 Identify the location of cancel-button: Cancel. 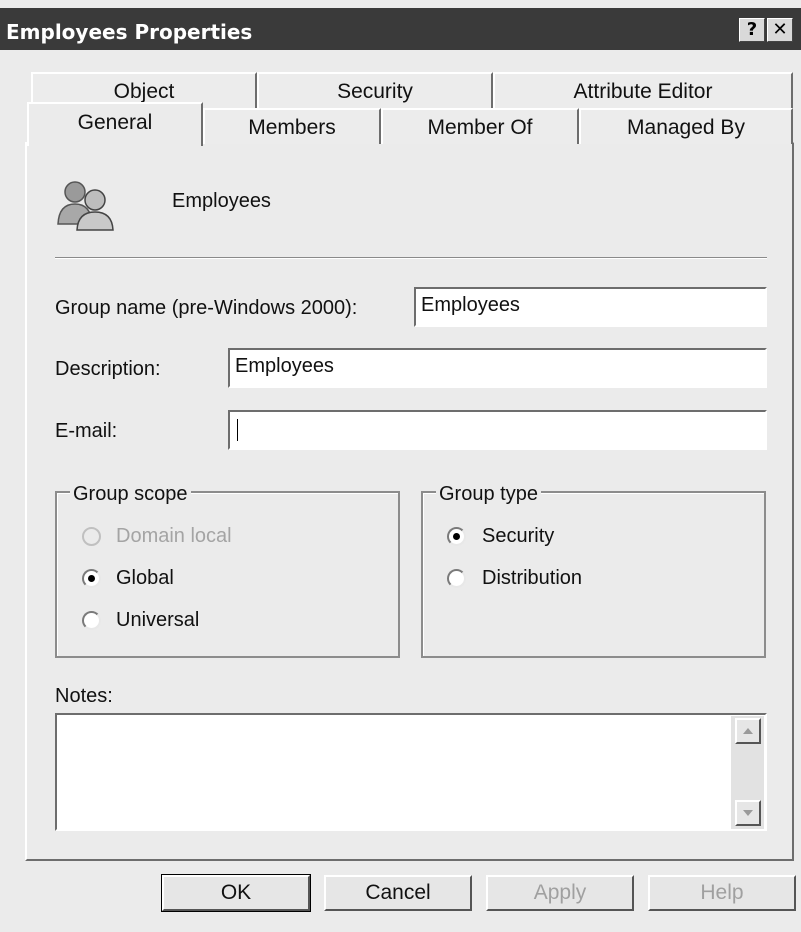
(398, 893).